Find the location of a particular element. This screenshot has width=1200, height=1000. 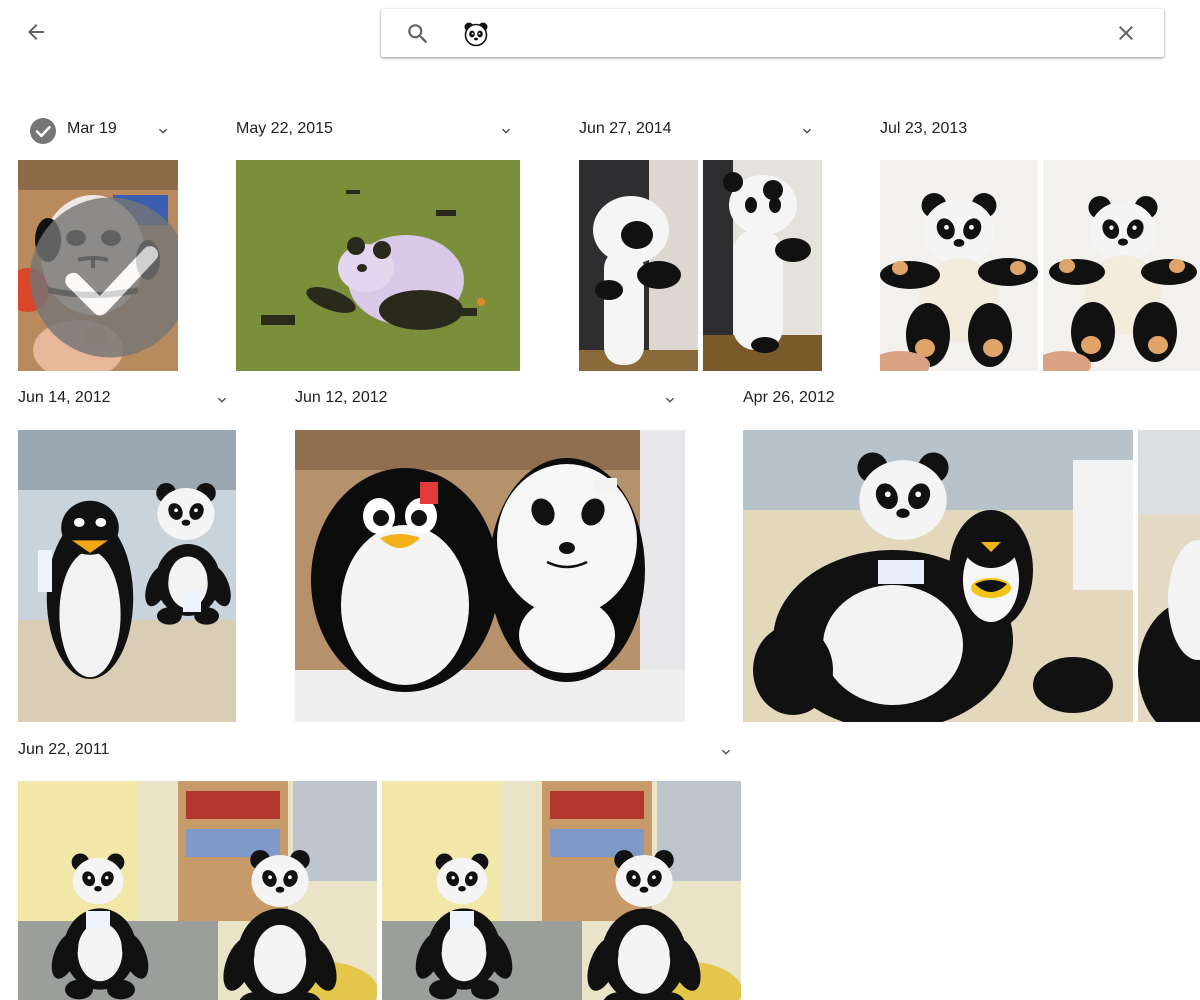

section-date-mar-19: Mar 19 is located at coordinates (92, 128).